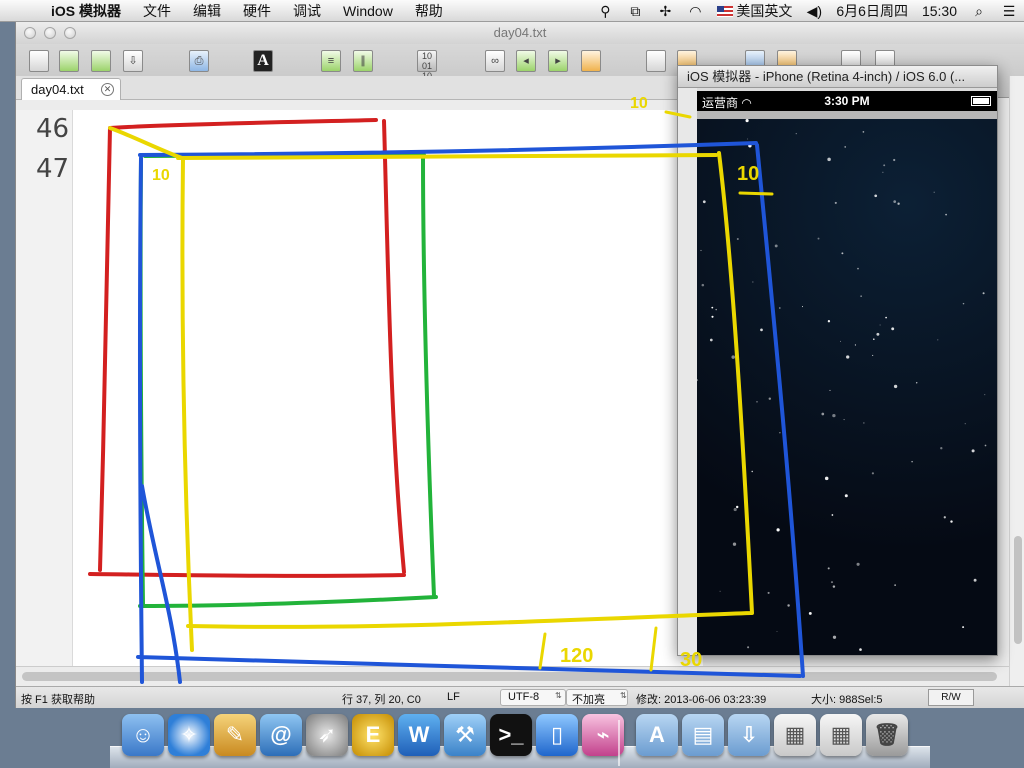 The width and height of the screenshot is (1024, 768). Describe the element at coordinates (979, 11) in the screenshot. I see `spotlight-search-icon: ⌕` at that location.